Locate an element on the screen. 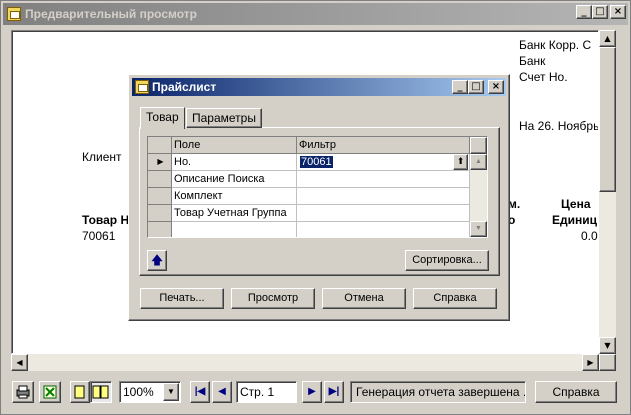 Image resolution: width=631 pixels, height=415 pixels. dialog-maximize-button: □ is located at coordinates (476, 87).